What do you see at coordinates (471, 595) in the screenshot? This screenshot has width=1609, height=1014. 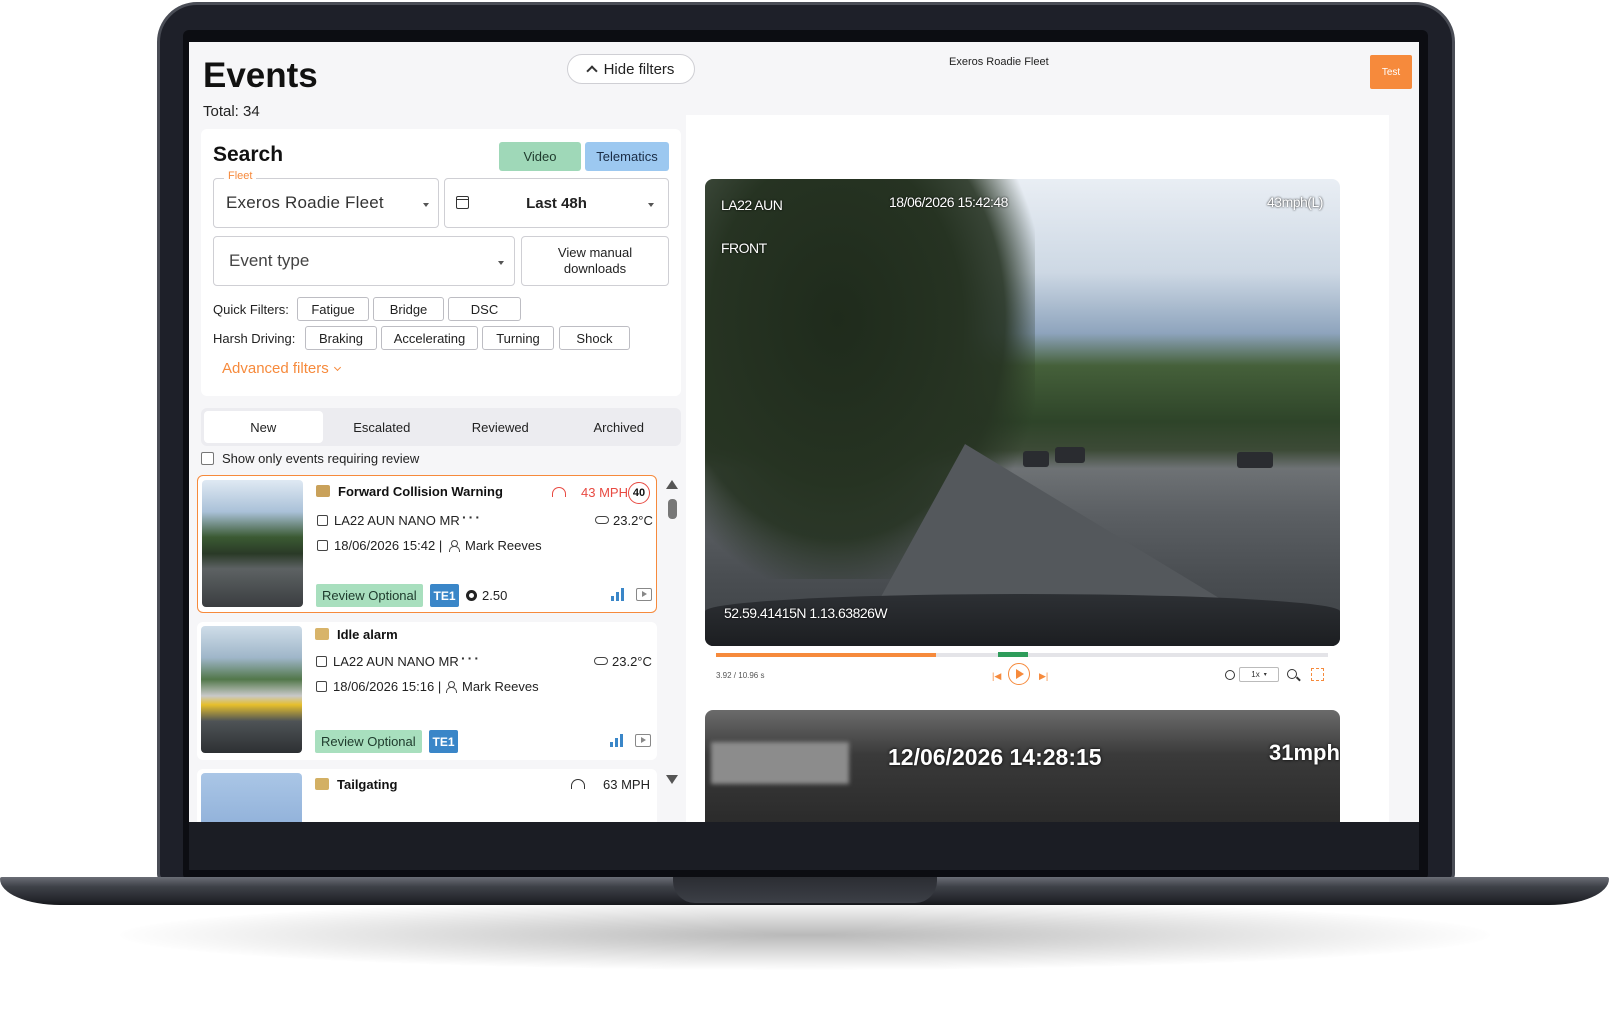 I see `score-gear-icon` at bounding box center [471, 595].